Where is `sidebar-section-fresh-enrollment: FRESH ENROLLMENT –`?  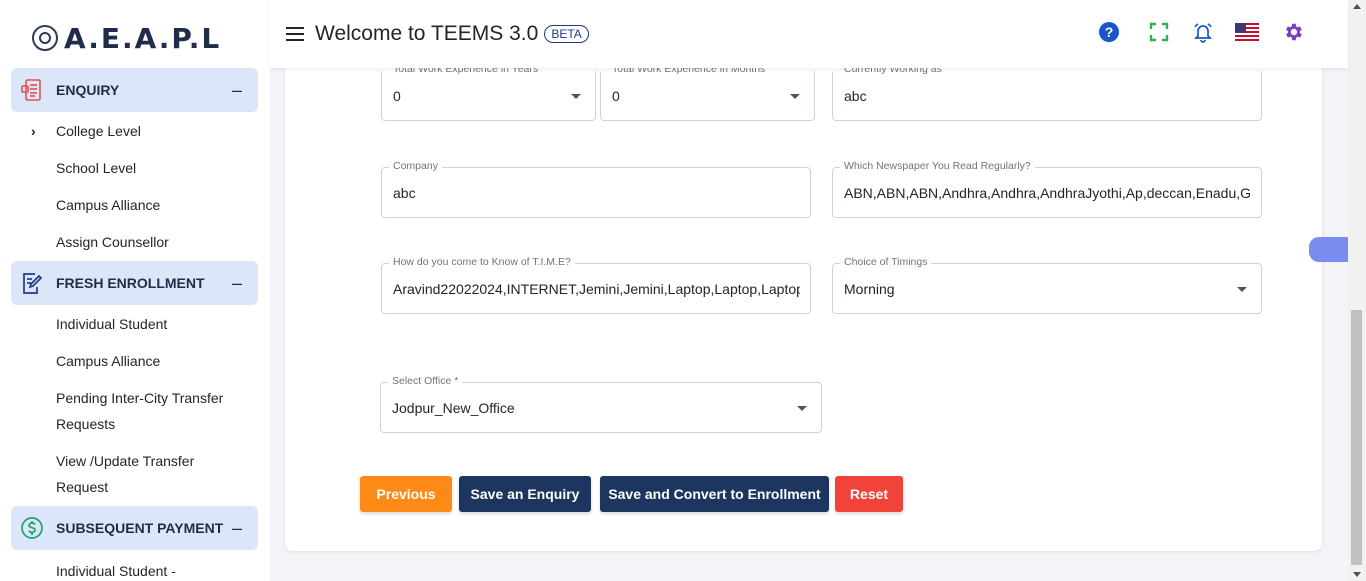 sidebar-section-fresh-enrollment: FRESH ENROLLMENT – is located at coordinates (134, 283).